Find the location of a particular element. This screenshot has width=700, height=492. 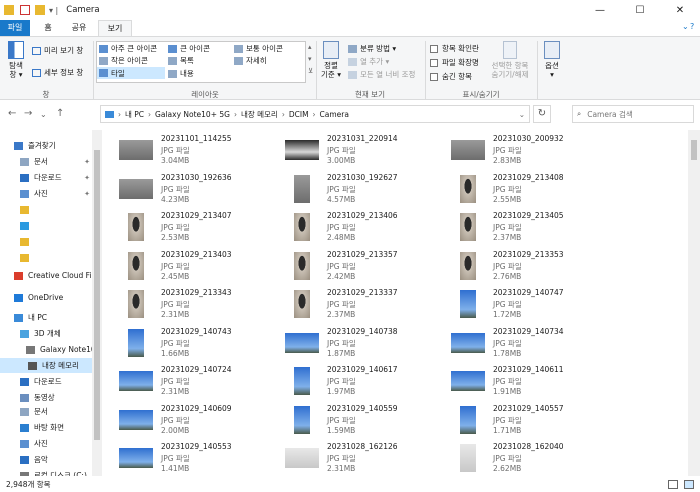

layout-scroll-up-icon: ▴ is located at coordinates (310, 47).